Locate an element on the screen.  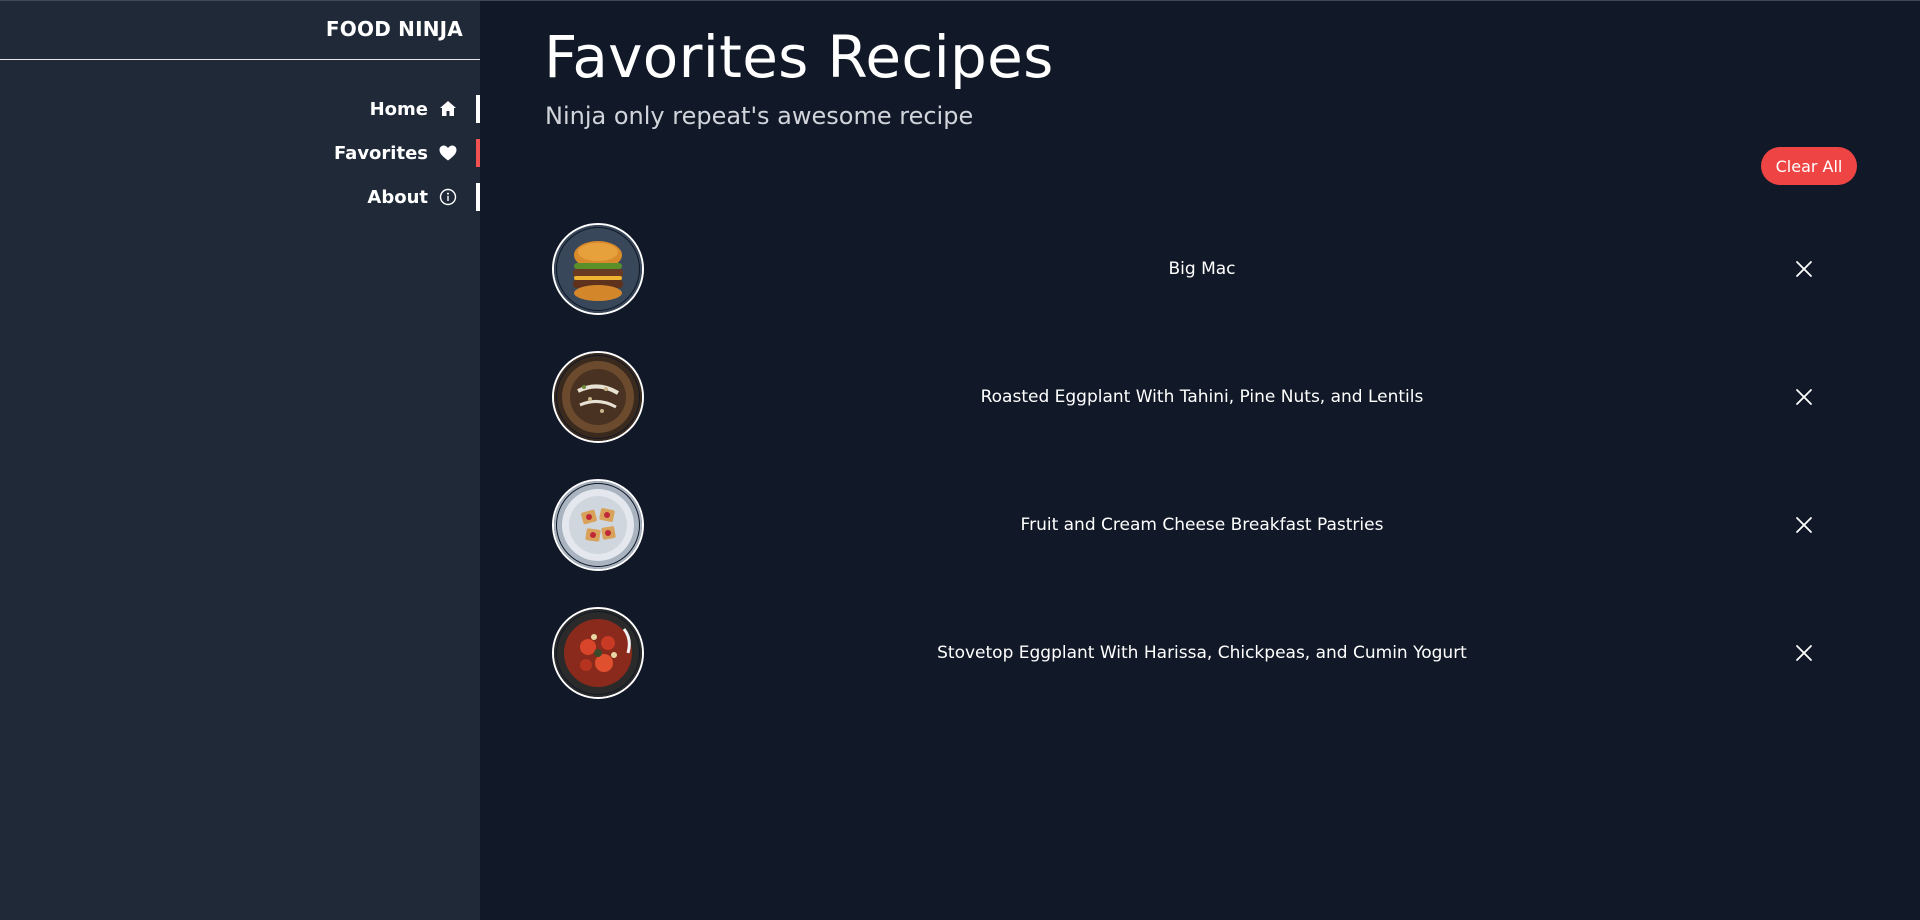
list-item: Big Mac is located at coordinates (1202, 269).